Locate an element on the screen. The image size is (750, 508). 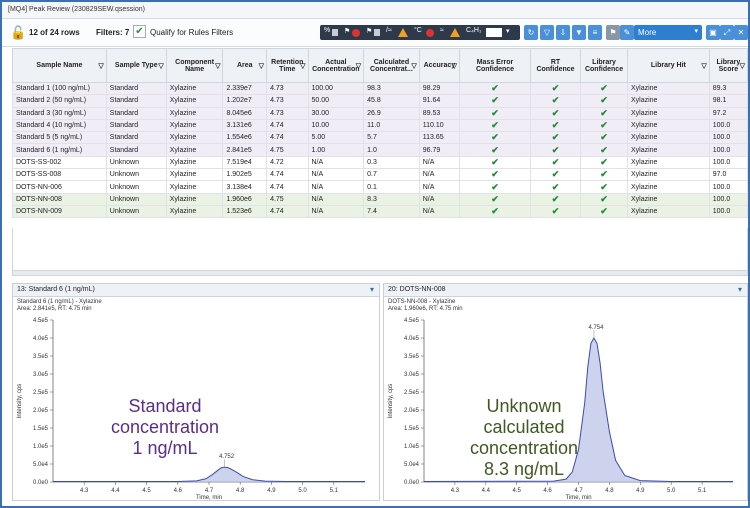
layout-icon: ▣ is located at coordinates (713, 32).